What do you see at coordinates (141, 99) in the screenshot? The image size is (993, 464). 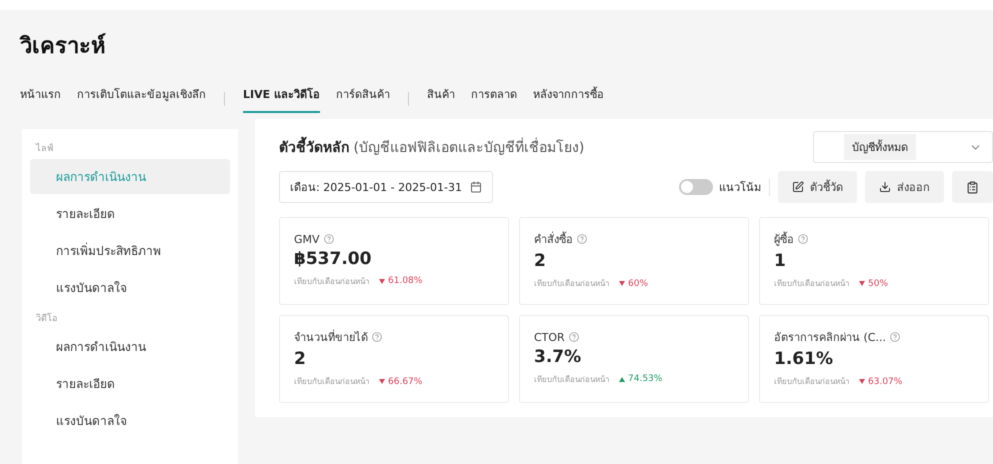 I see `nav-tab: การเติบโตและข้อมูลเชิงลึก` at bounding box center [141, 99].